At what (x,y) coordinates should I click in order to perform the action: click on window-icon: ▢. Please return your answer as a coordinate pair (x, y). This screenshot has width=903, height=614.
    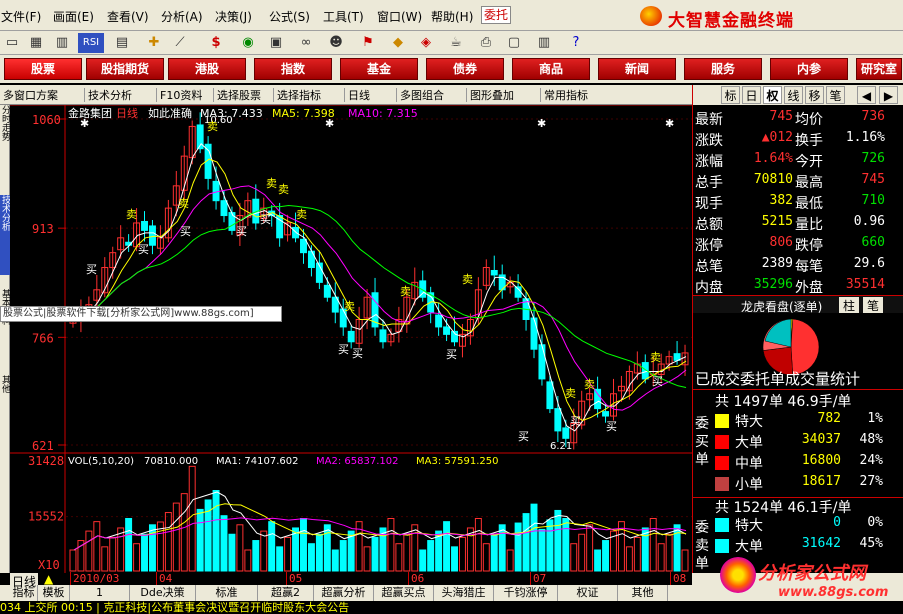
    Looking at the image, I should click on (514, 43).